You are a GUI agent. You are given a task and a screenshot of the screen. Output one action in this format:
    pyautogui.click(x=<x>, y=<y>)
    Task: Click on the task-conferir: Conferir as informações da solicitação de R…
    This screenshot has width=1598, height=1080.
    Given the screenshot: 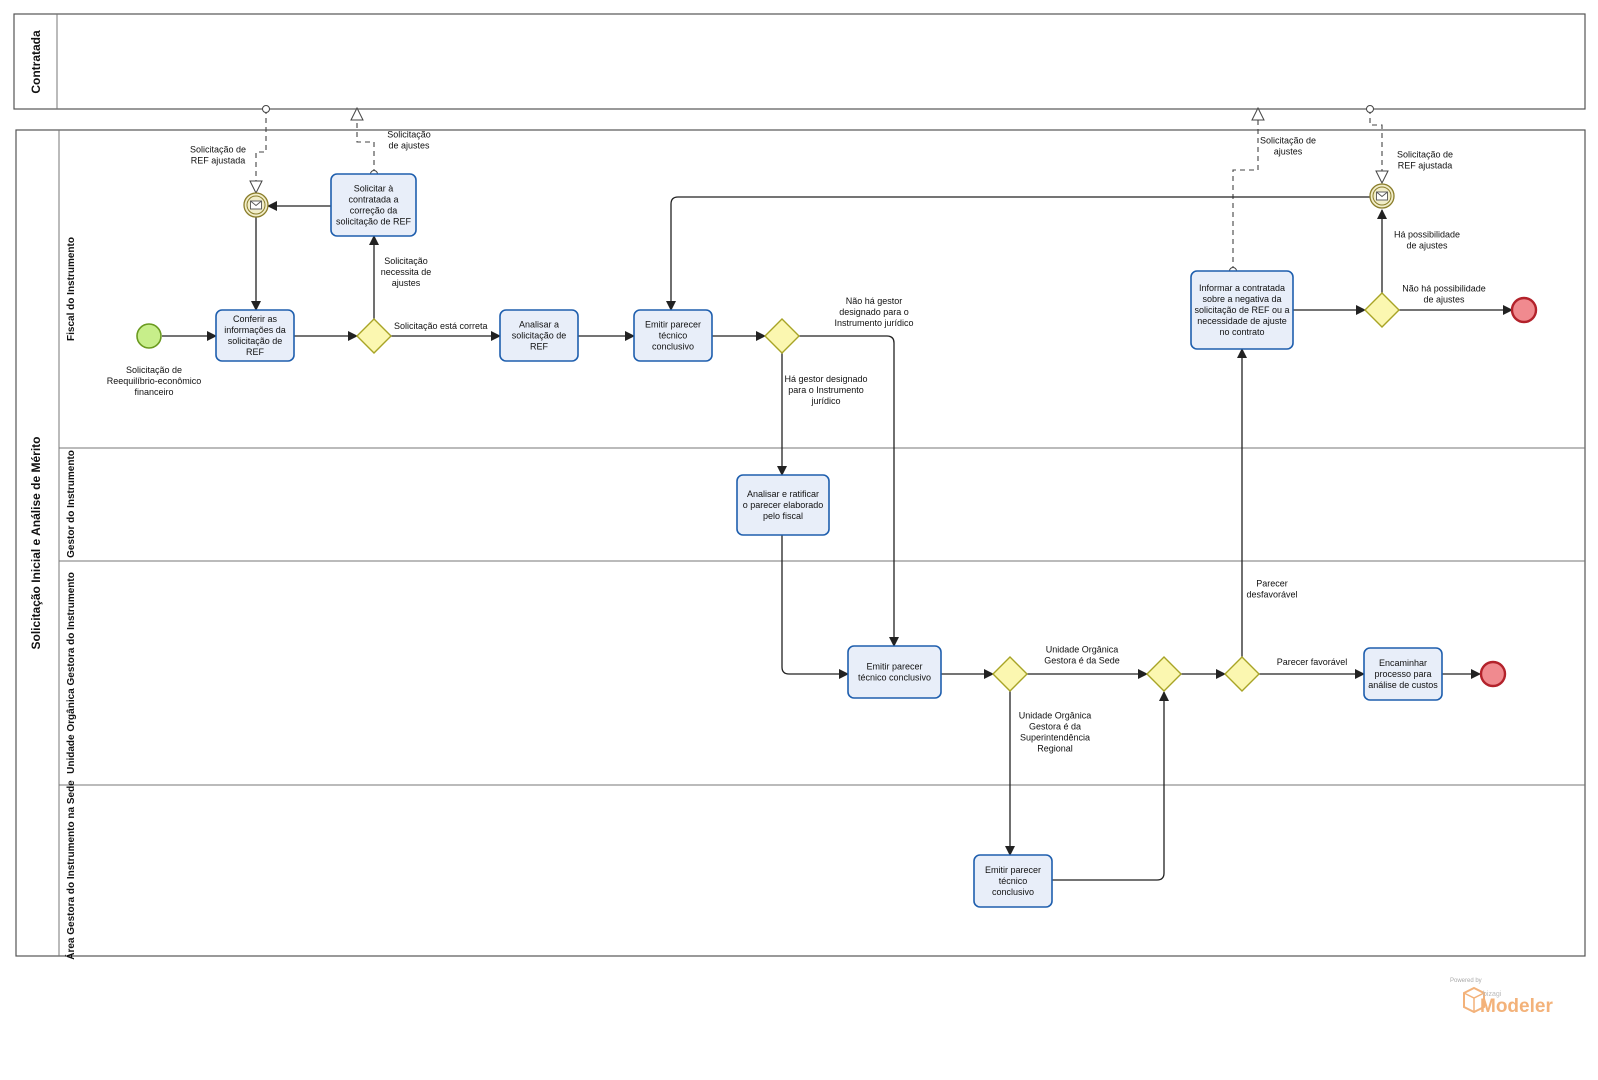 What is the action you would take?
    pyautogui.click(x=255, y=335)
    